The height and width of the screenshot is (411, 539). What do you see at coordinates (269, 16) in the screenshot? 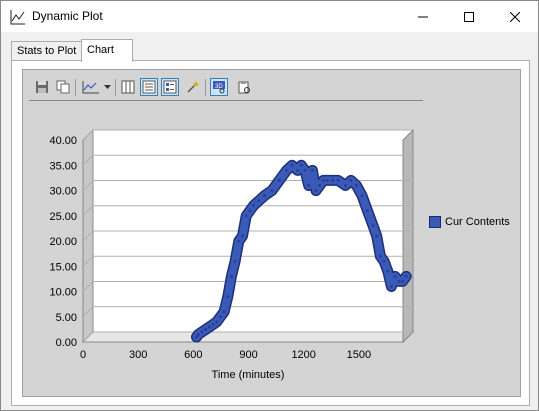
I see `title-bar: Dynamic Plot` at bounding box center [269, 16].